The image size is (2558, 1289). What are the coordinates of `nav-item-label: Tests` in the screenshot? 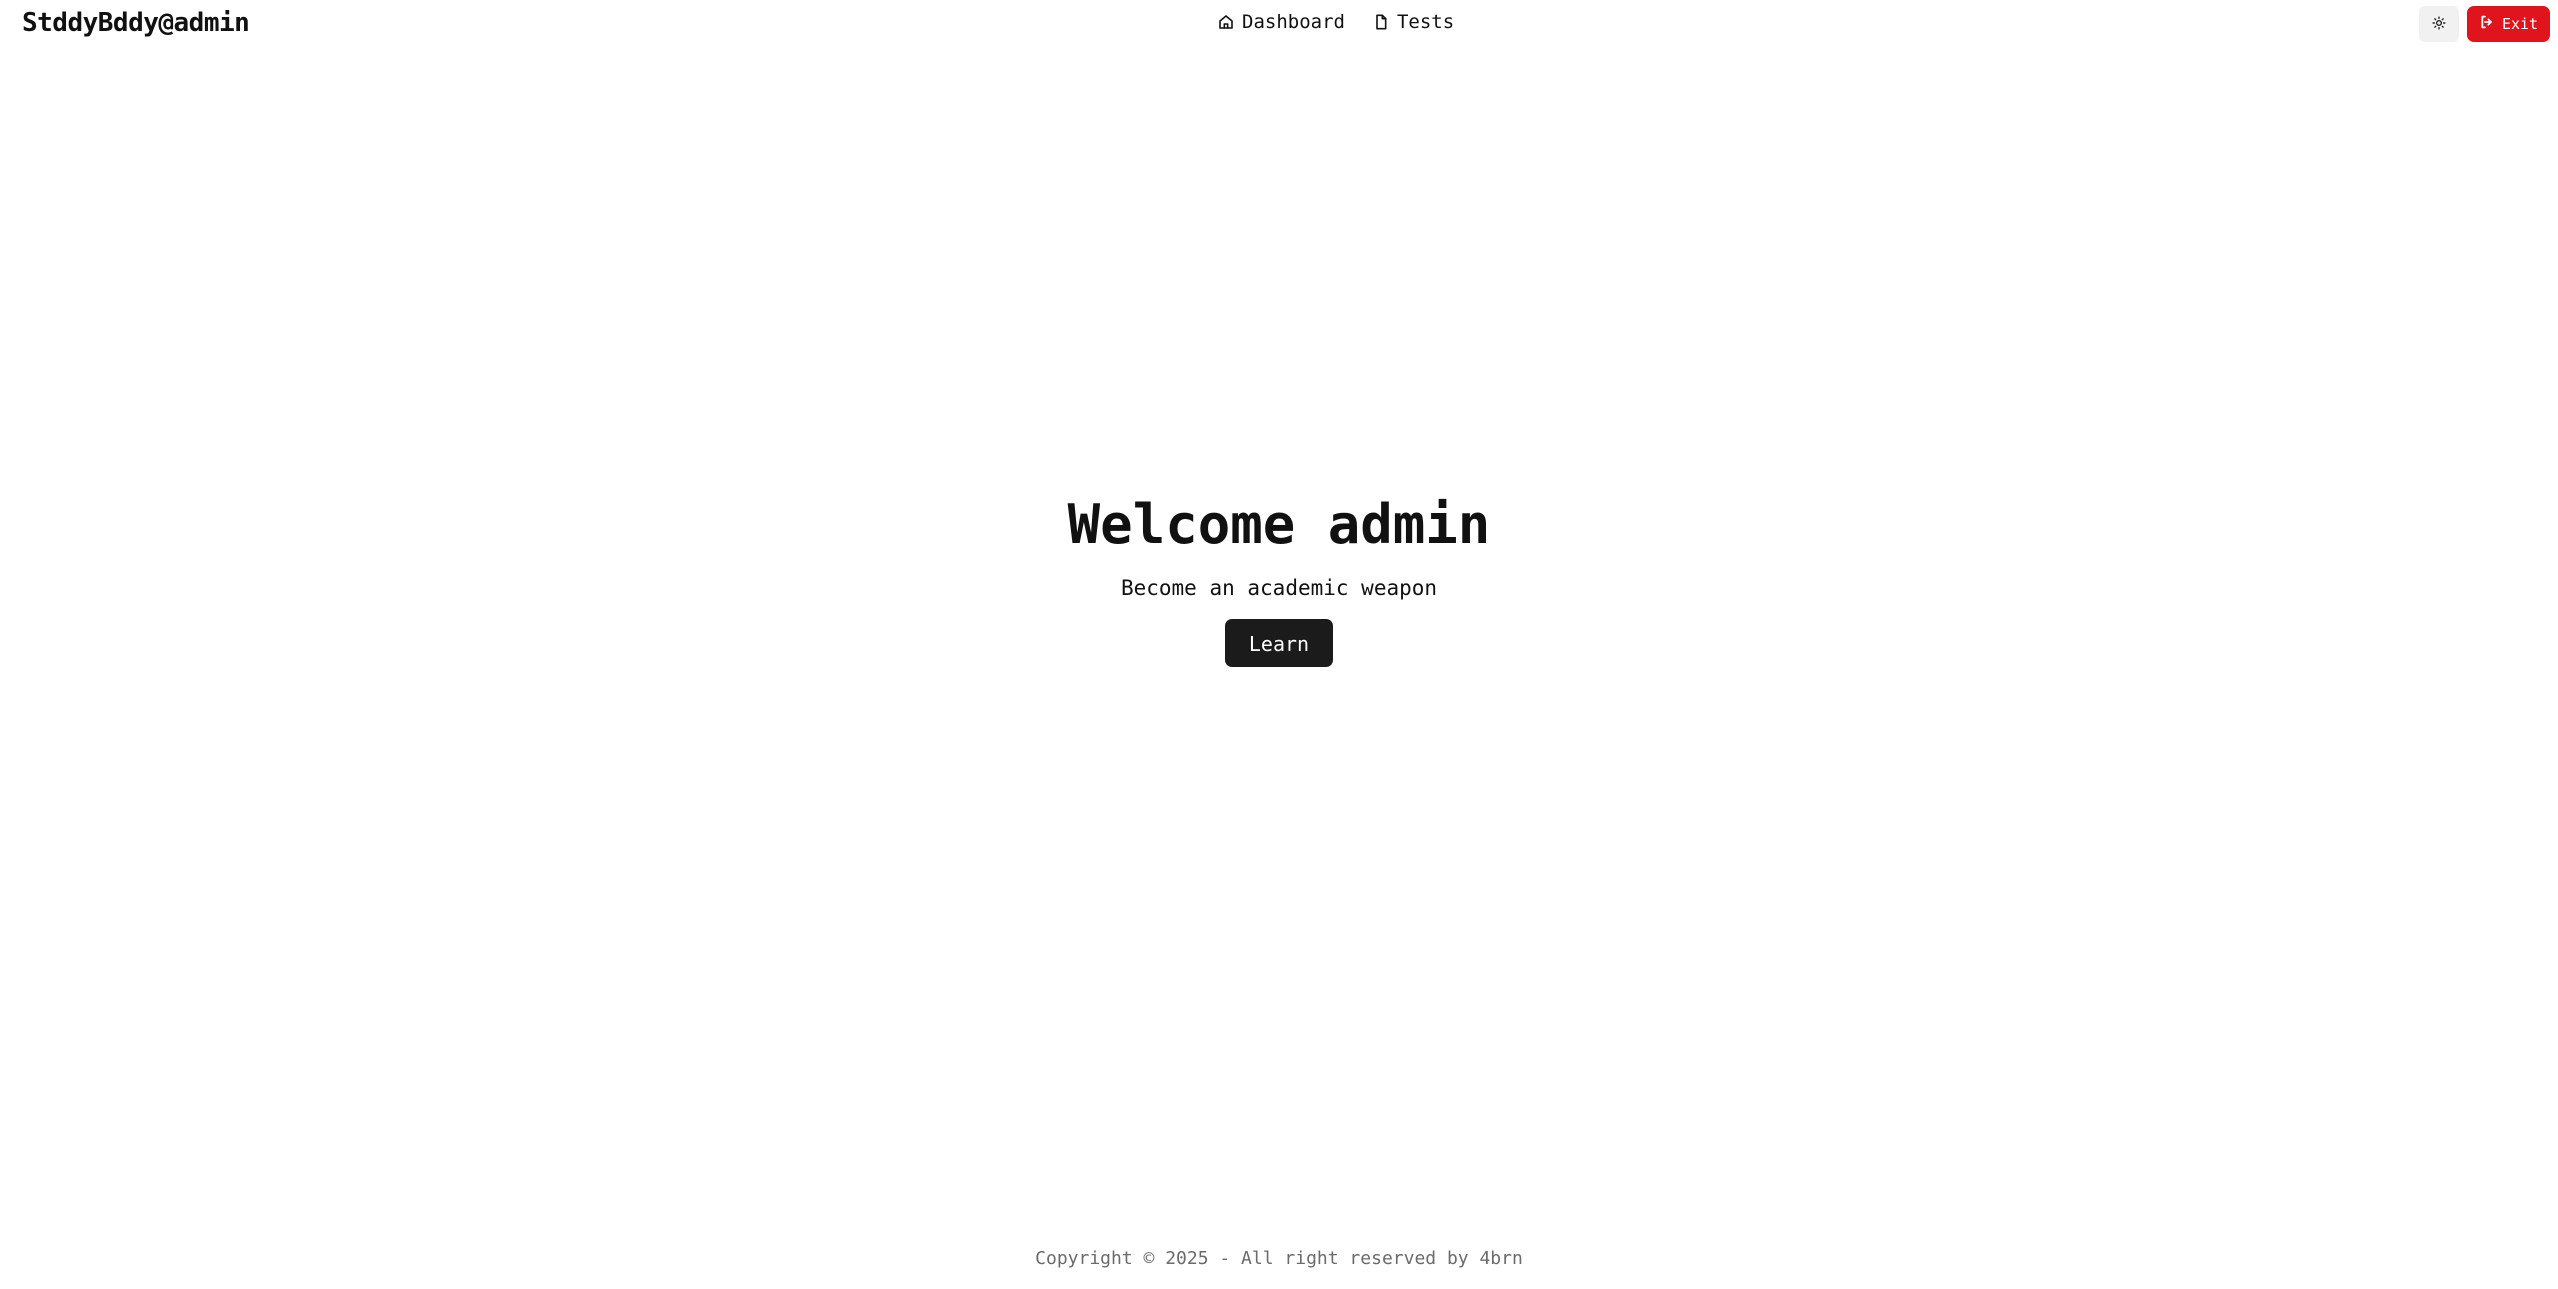 It's located at (1425, 22).